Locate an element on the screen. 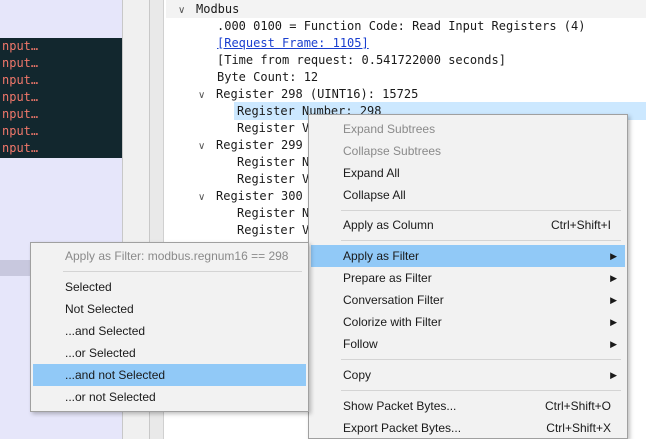 This screenshot has height=439, width=646. tree-node-label: Register 300 is located at coordinates (259, 196).